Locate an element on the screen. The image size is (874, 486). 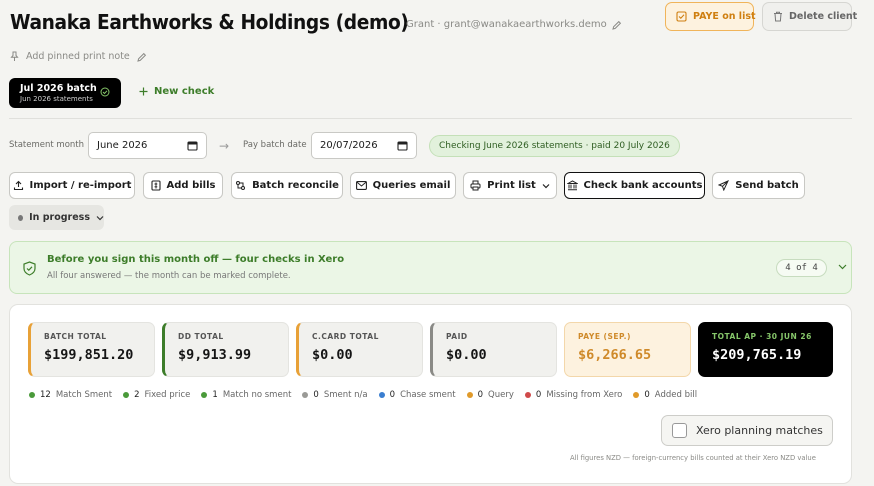
legend-item: 0 Sment n/a is located at coordinates (335, 395).